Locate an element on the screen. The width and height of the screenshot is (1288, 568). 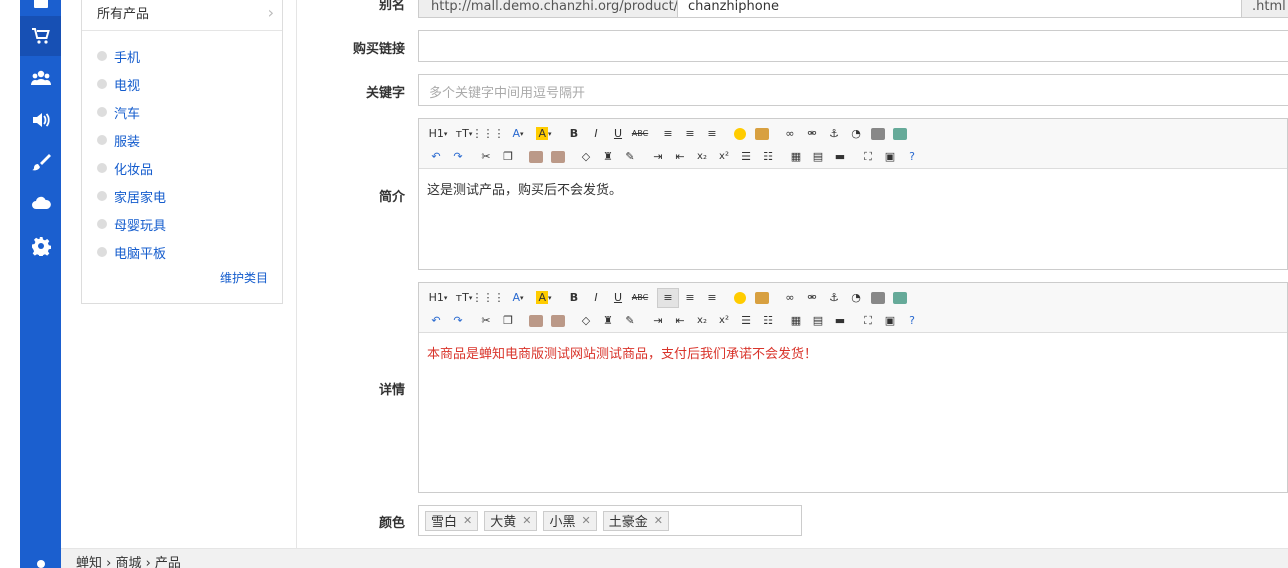
keywords-input: 多个关键字中间用逗号隔开 is located at coordinates (853, 90).